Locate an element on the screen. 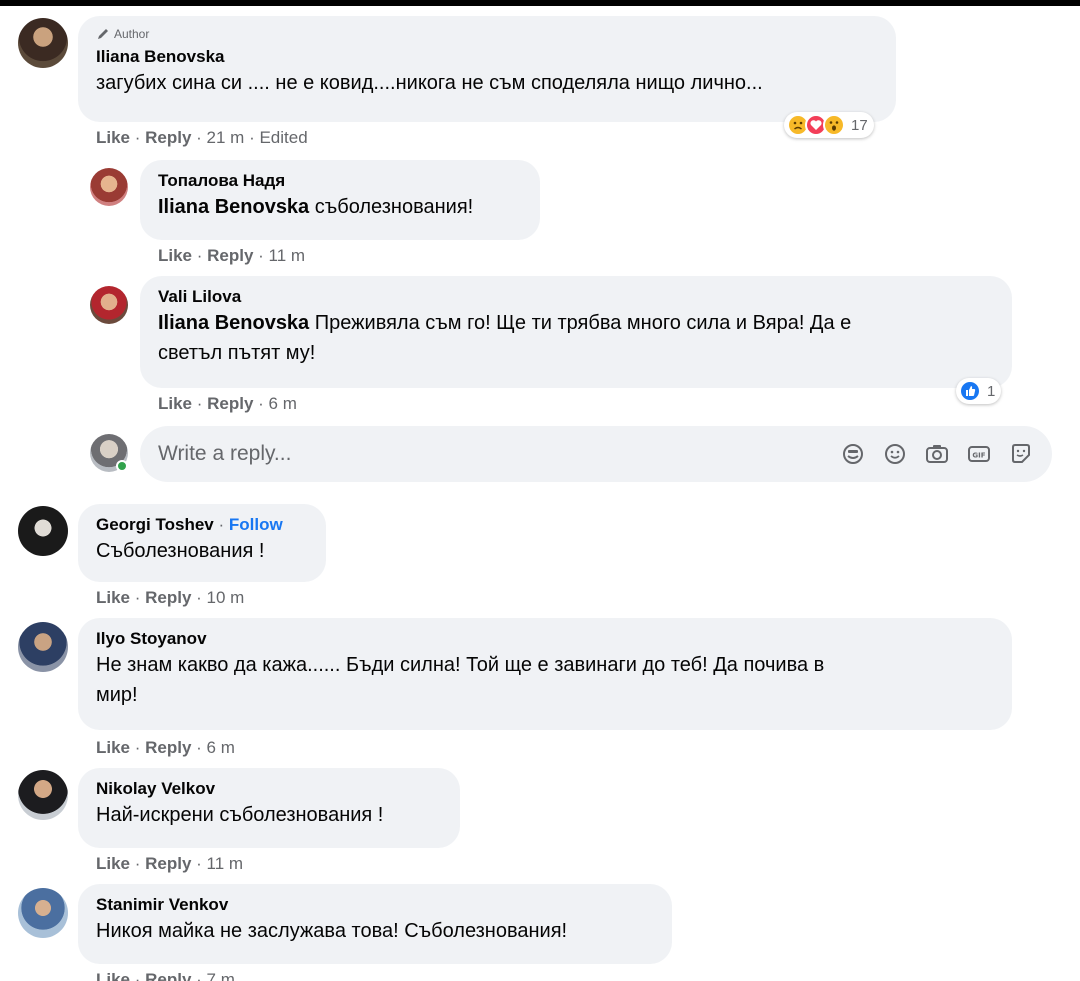 Image resolution: width=1080 pixels, height=981 pixels. sticker-icon is located at coordinates (853, 454).